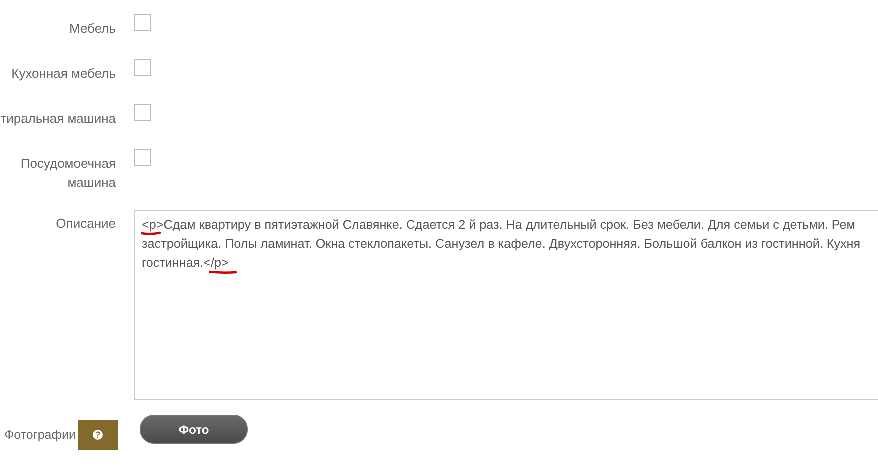  What do you see at coordinates (58, 119) in the screenshot?
I see `checkbox-label: тиральная машина` at bounding box center [58, 119].